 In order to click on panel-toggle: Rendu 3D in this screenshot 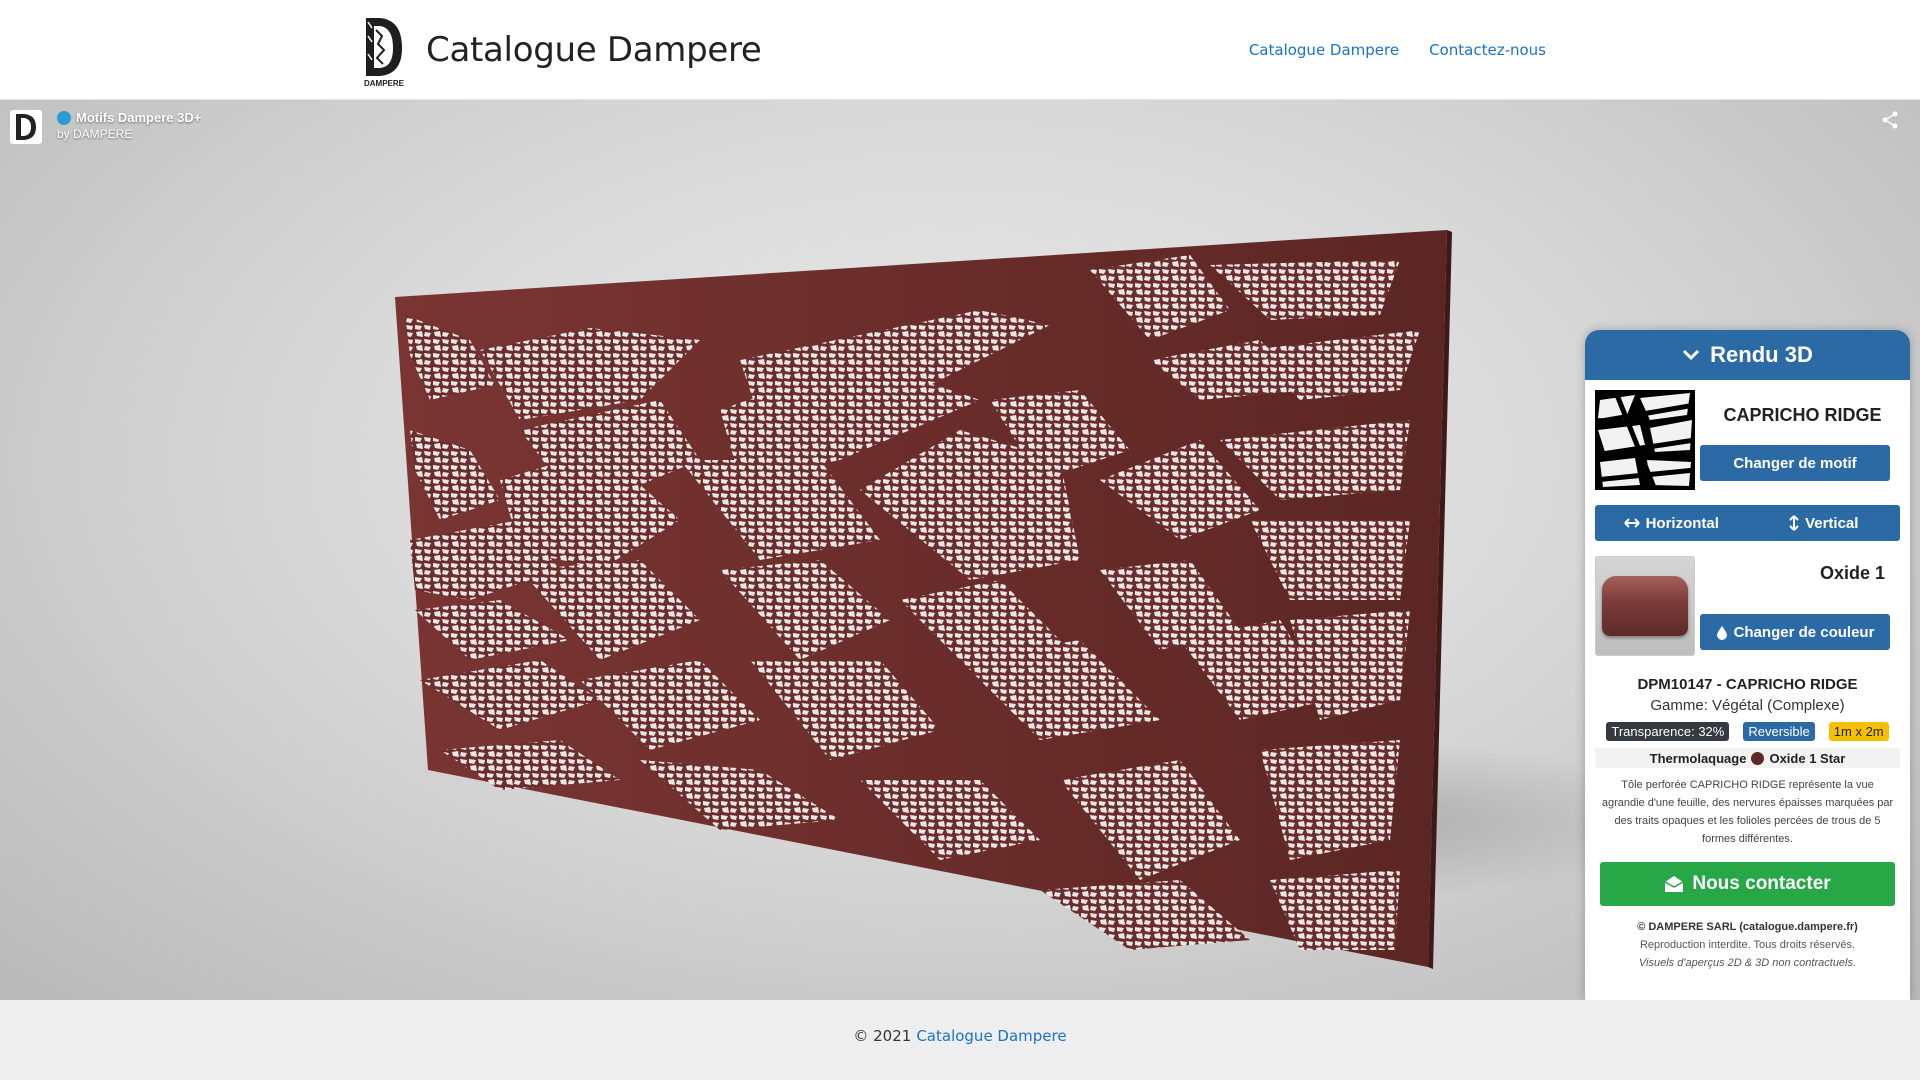, I will do `click(1747, 355)`.